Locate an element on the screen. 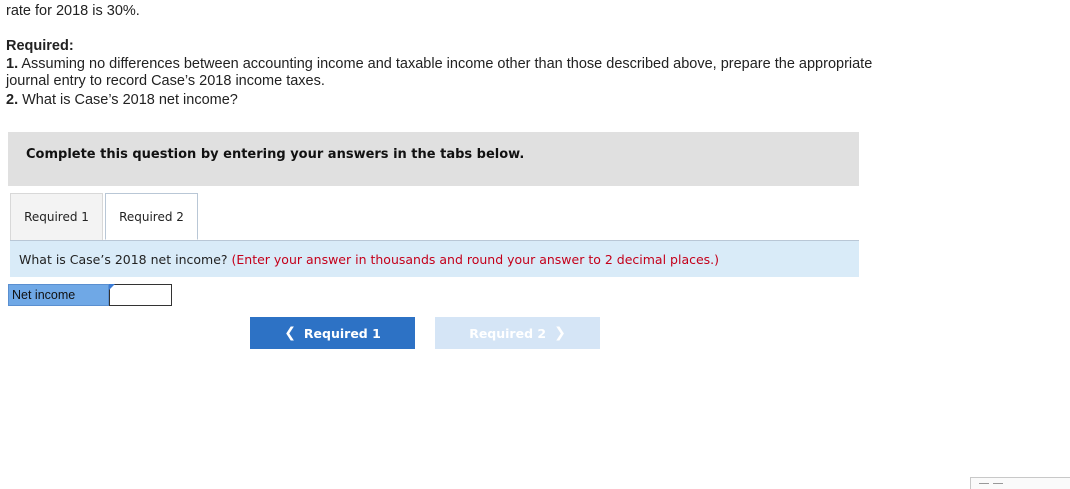 This screenshot has height=489, width=1070. prev-required-label: Required 1 is located at coordinates (342, 333).